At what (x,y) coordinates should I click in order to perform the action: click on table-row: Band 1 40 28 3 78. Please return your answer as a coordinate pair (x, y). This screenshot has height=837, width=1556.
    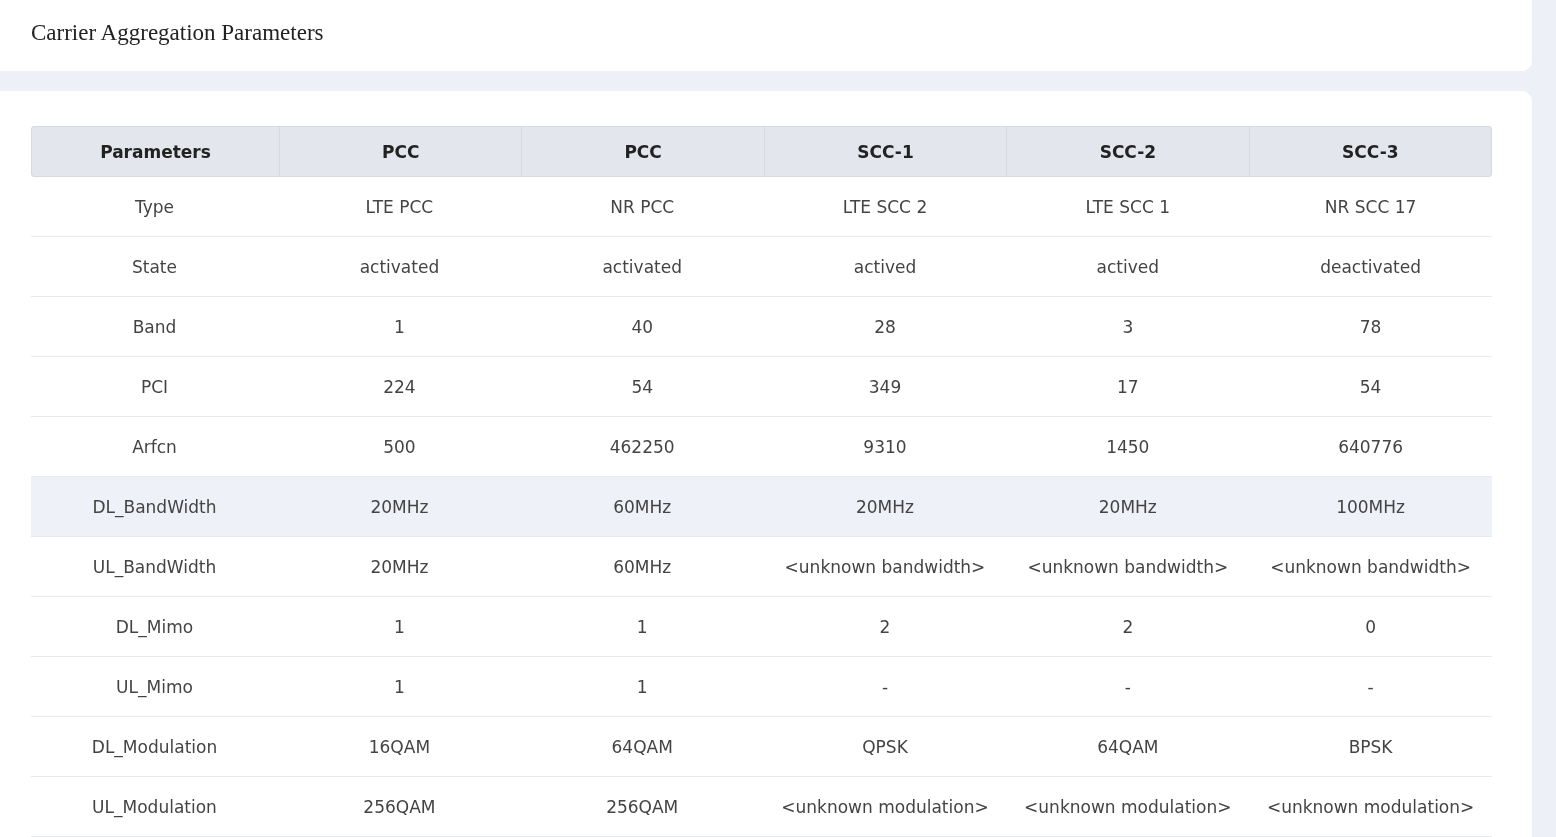
    Looking at the image, I should click on (761, 327).